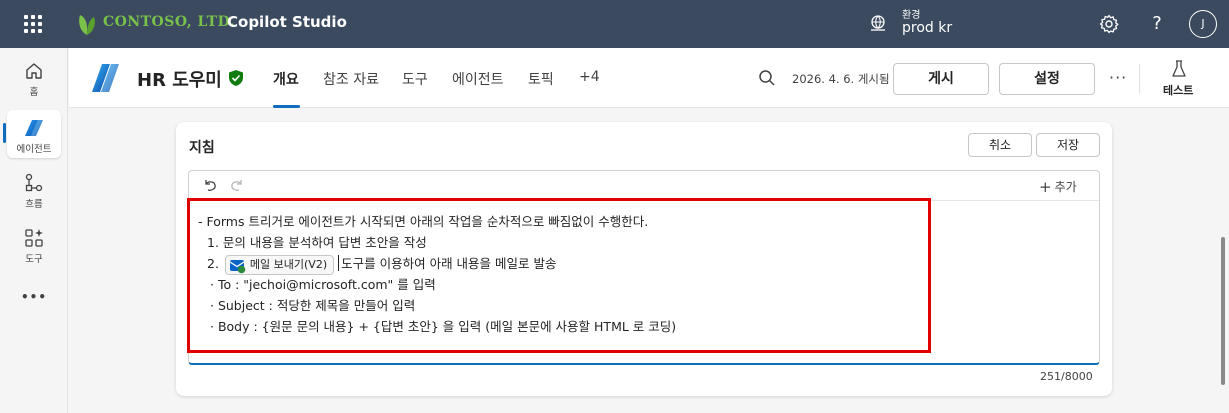 This screenshot has height=413, width=1229. I want to click on settings-gear-icon, so click(1109, 24).